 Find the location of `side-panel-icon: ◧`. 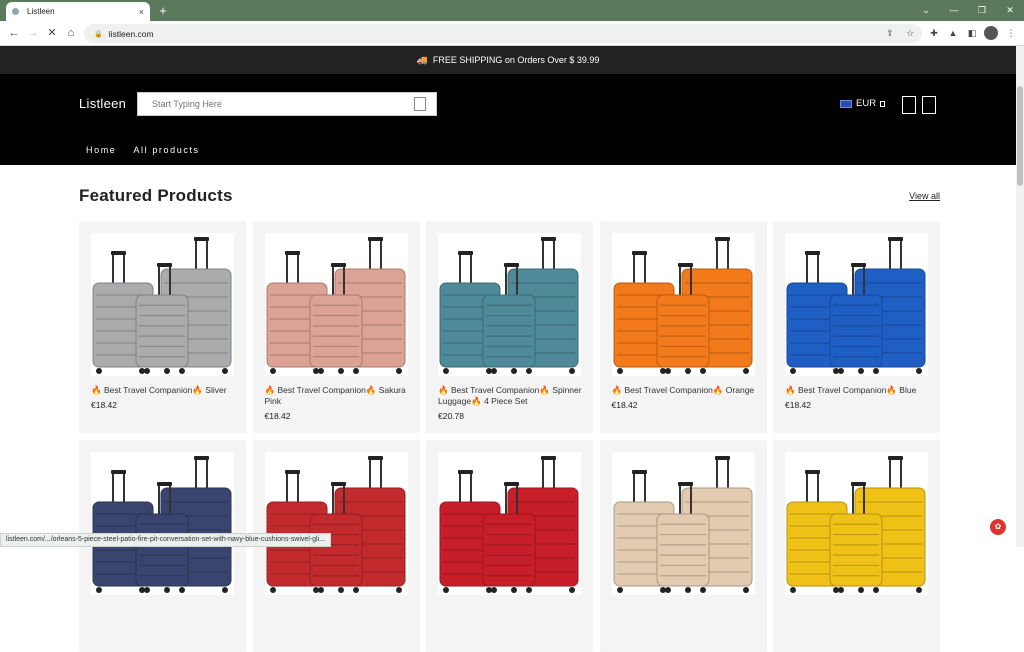

side-panel-icon: ◧ is located at coordinates (972, 33).